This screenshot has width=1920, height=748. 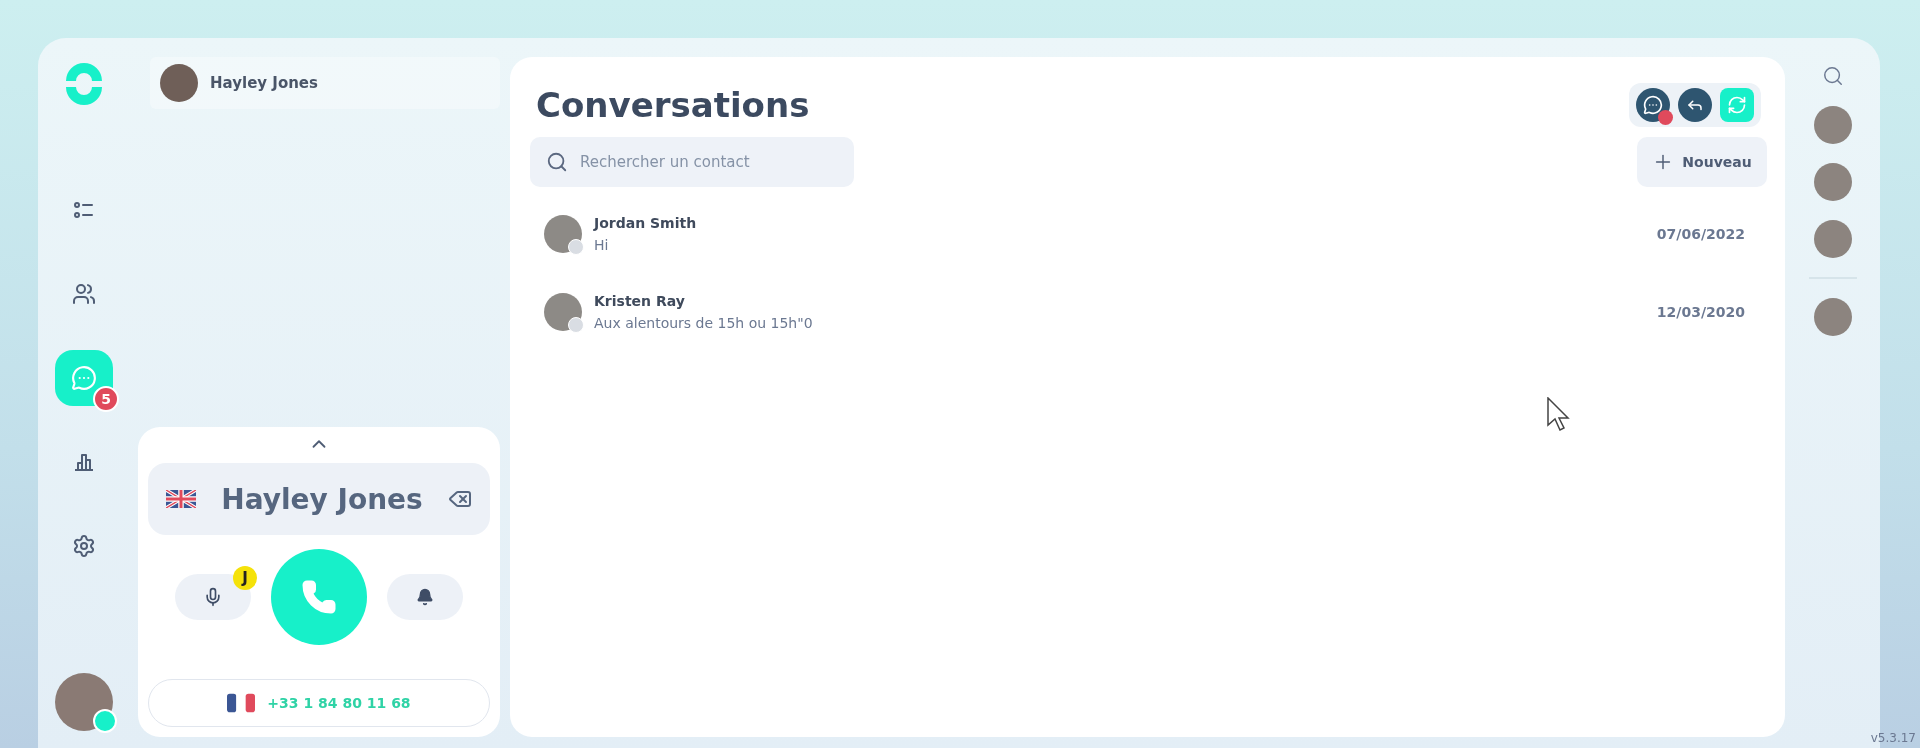 I want to click on france-flag-icon, so click(x=241, y=703).